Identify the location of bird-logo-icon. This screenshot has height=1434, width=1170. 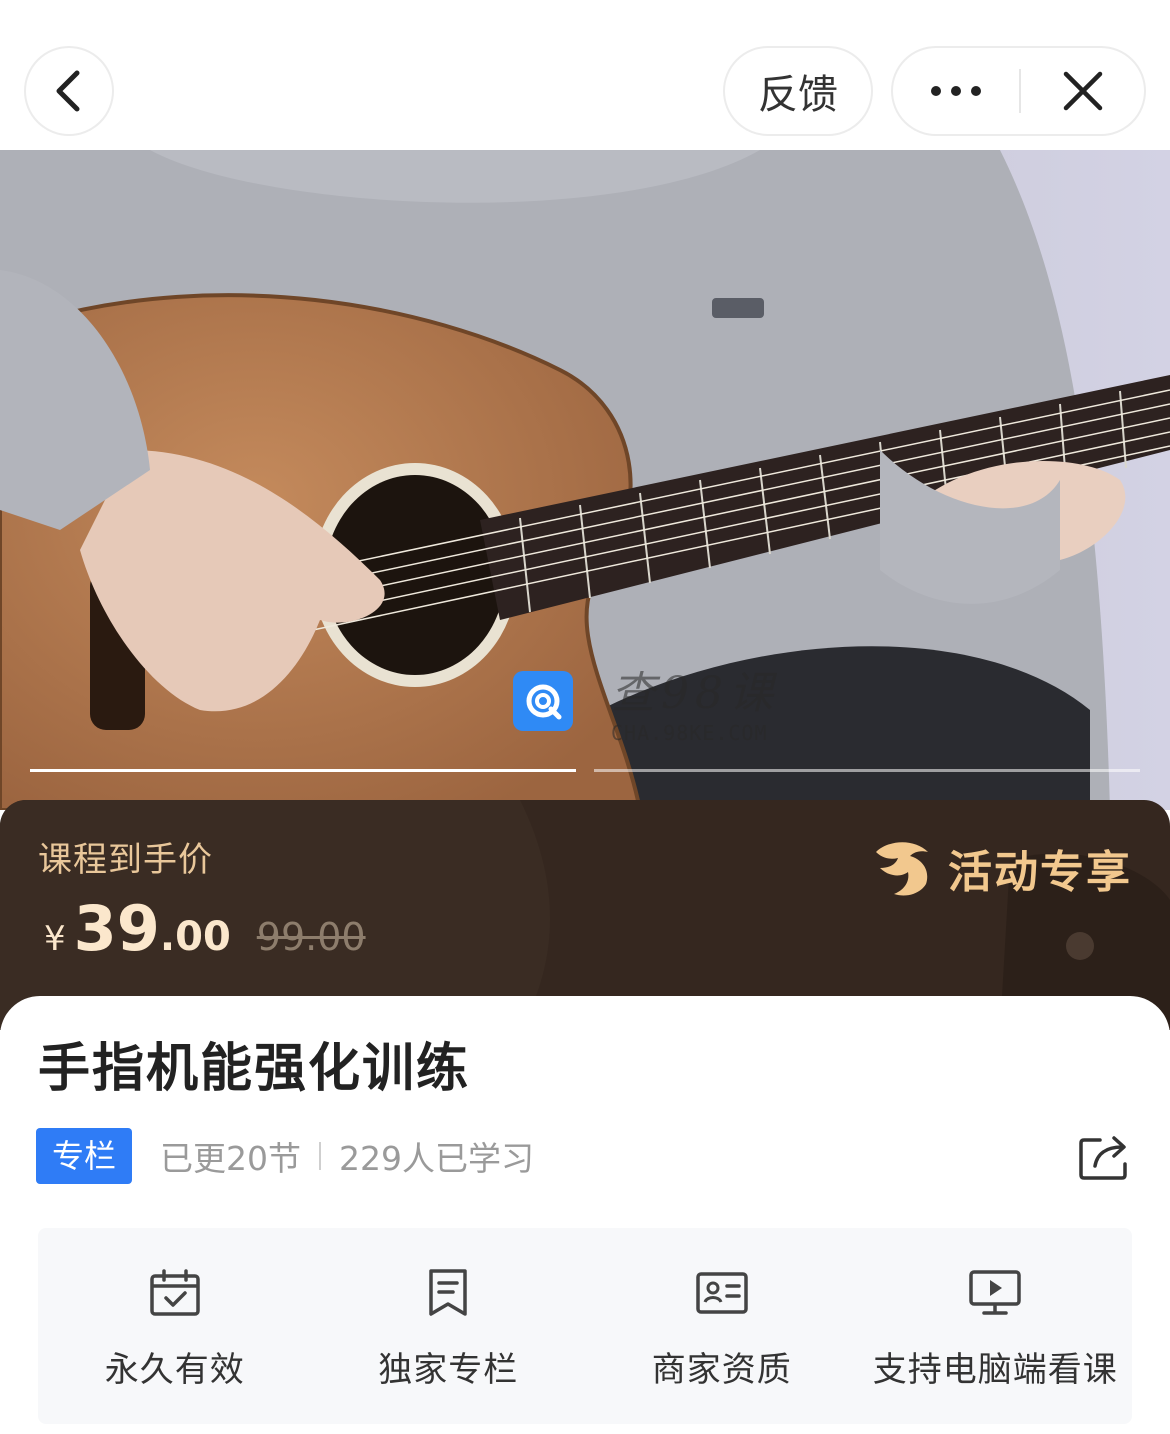
(902, 869).